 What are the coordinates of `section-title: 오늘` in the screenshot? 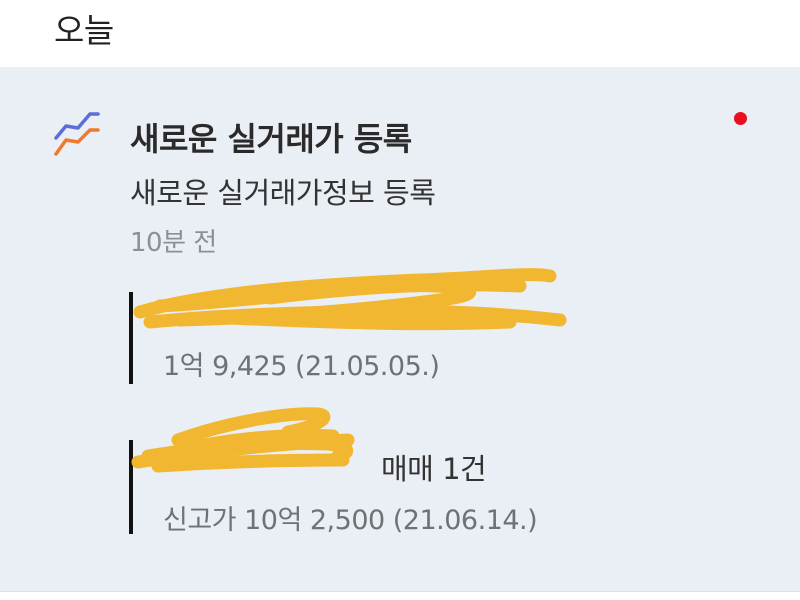 It's located at (84, 30).